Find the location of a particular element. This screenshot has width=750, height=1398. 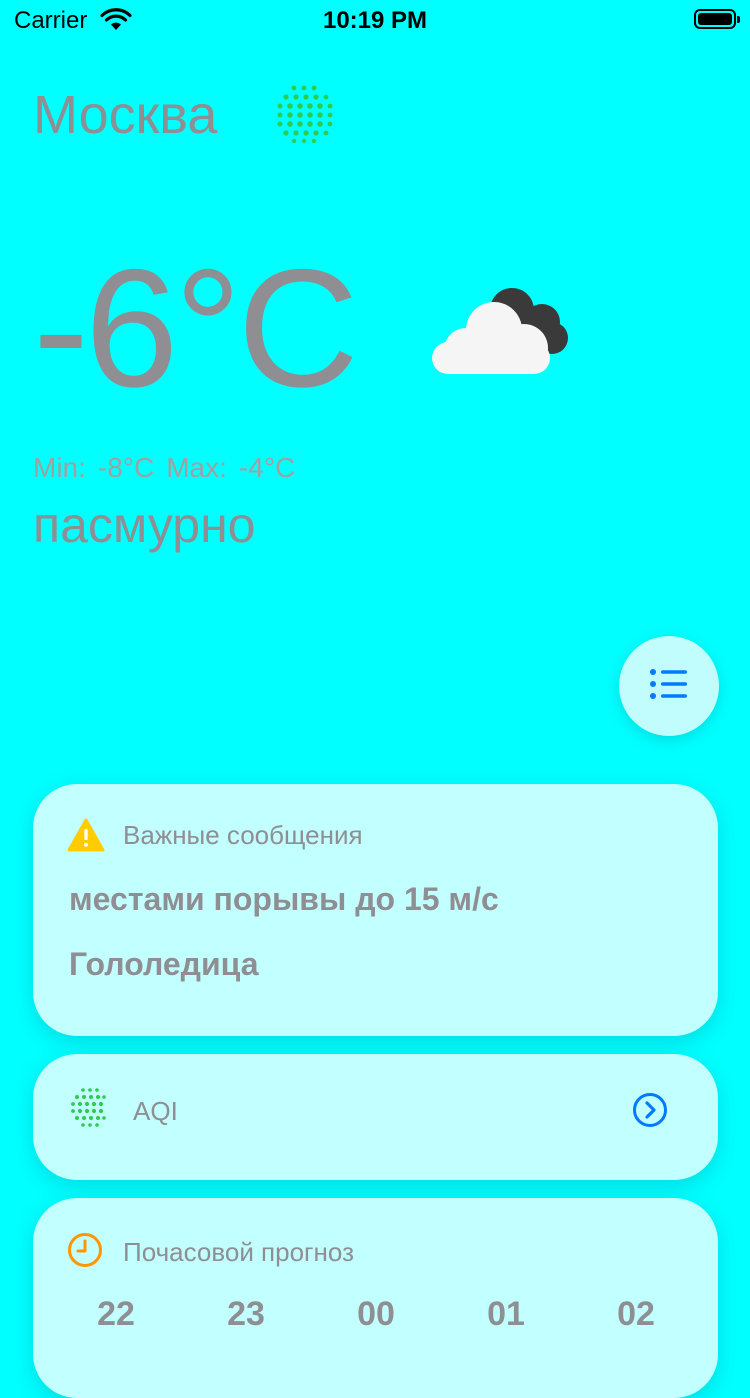

alert-message: Гололедица is located at coordinates (164, 964).